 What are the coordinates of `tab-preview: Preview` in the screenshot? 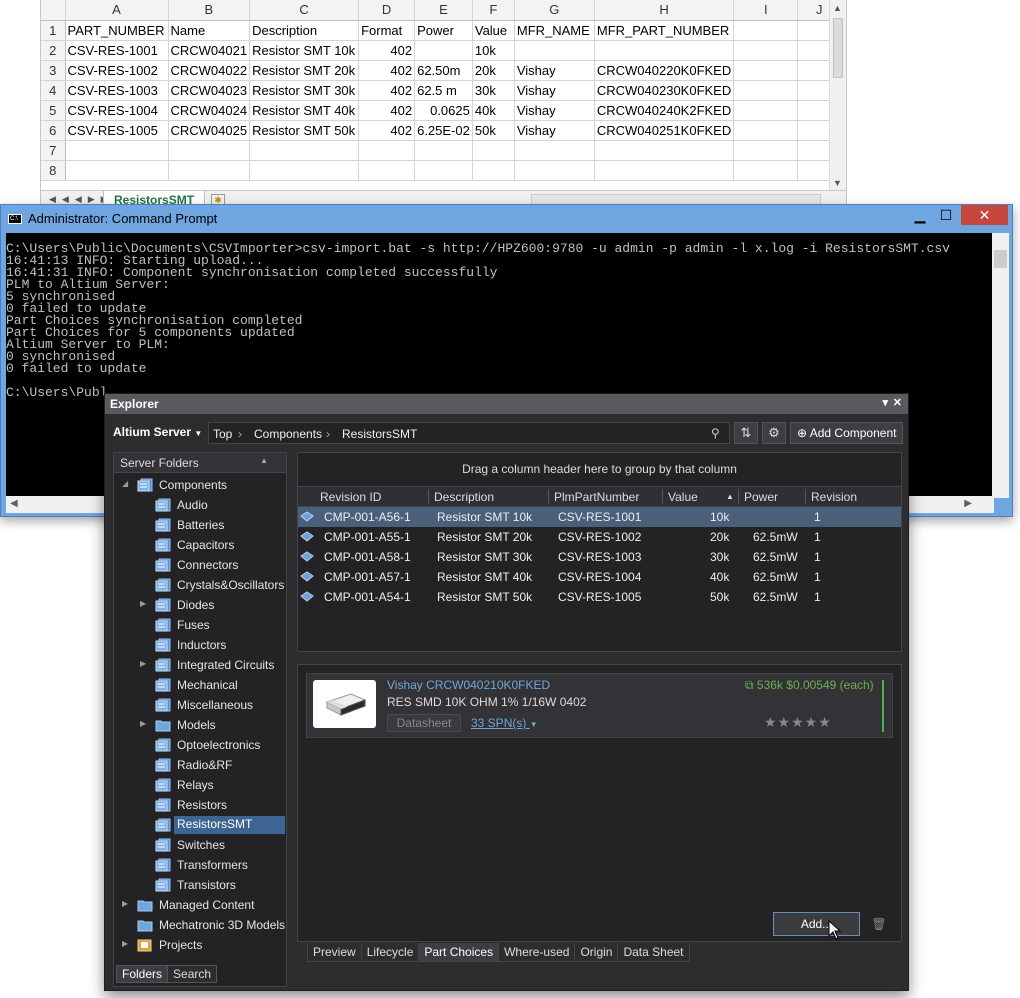 It's located at (334, 952).